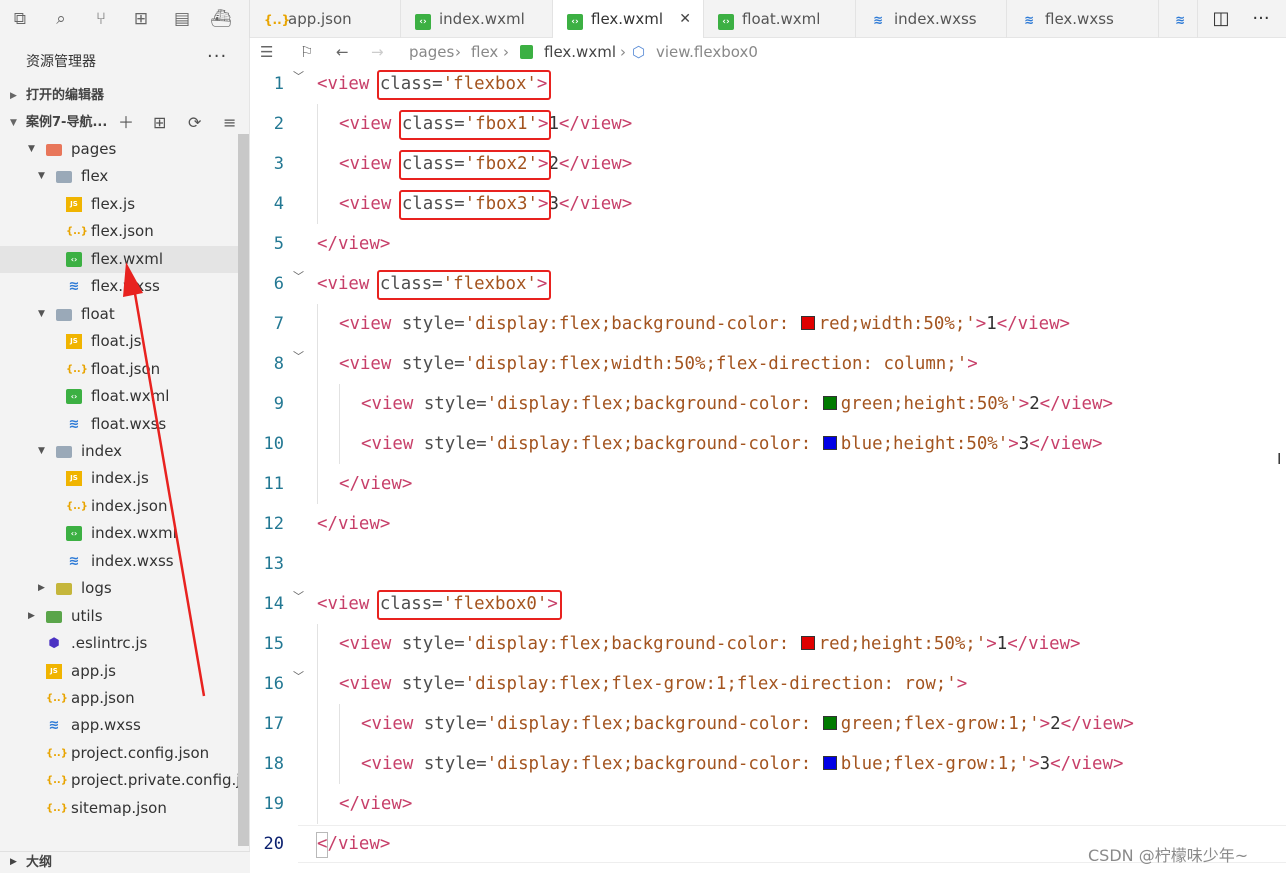 This screenshot has height=873, width=1286. What do you see at coordinates (119, 314) in the screenshot?
I see `tree-item-float: ▼ float` at bounding box center [119, 314].